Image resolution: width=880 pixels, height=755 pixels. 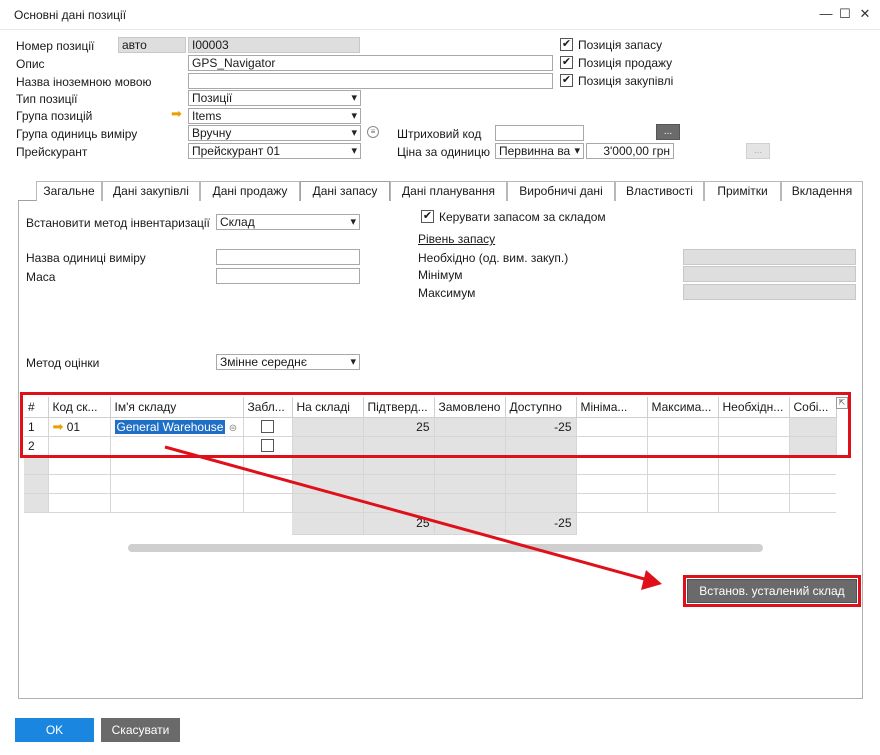 What do you see at coordinates (772, 591) in the screenshot?
I see `set-default-warehouse-button: Встанов. усталений склад` at bounding box center [772, 591].